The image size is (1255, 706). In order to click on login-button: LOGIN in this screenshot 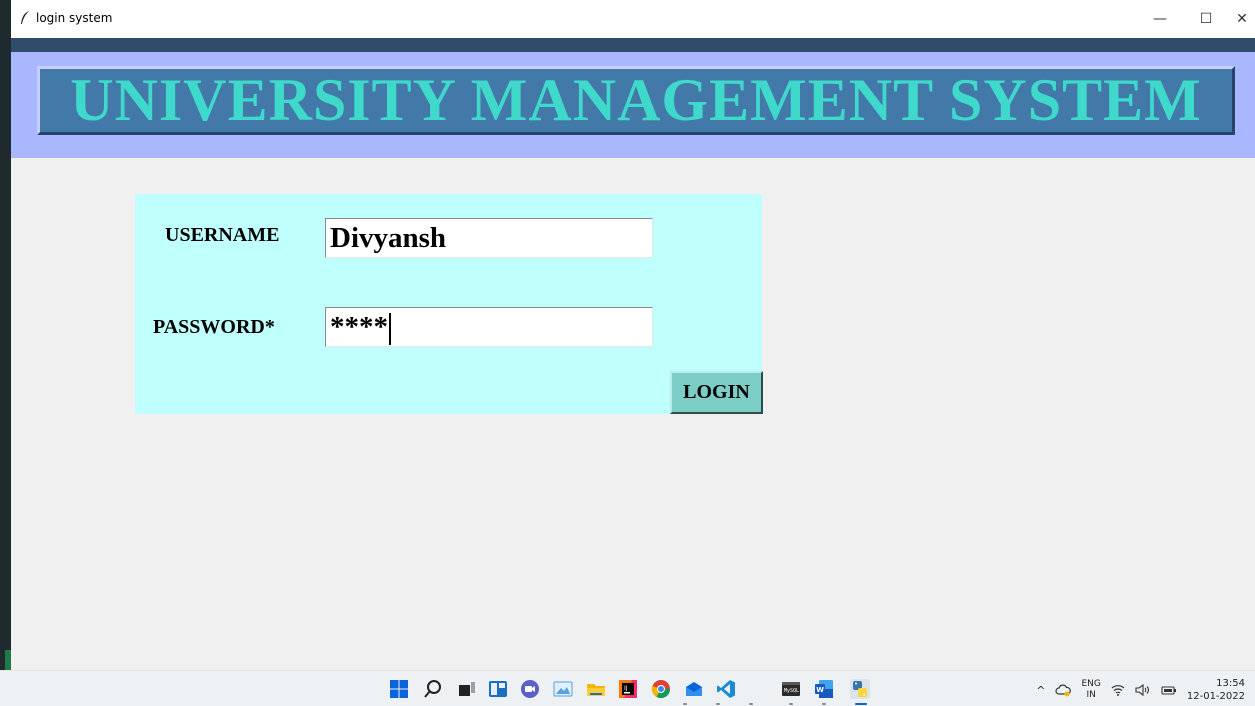, I will do `click(716, 392)`.